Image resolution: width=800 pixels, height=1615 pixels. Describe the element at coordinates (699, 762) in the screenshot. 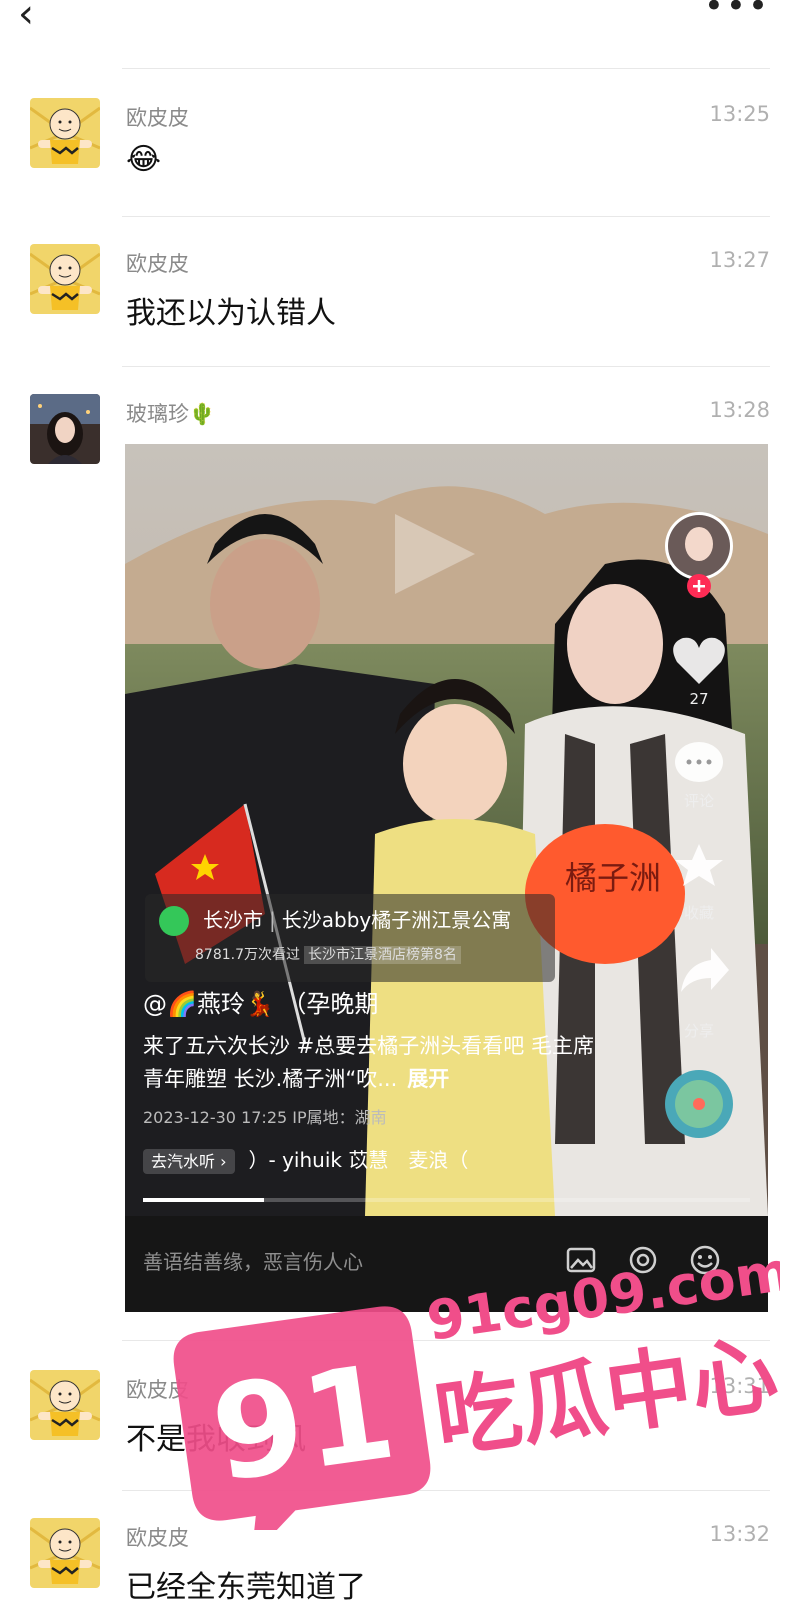

I see `comment-icon` at that location.